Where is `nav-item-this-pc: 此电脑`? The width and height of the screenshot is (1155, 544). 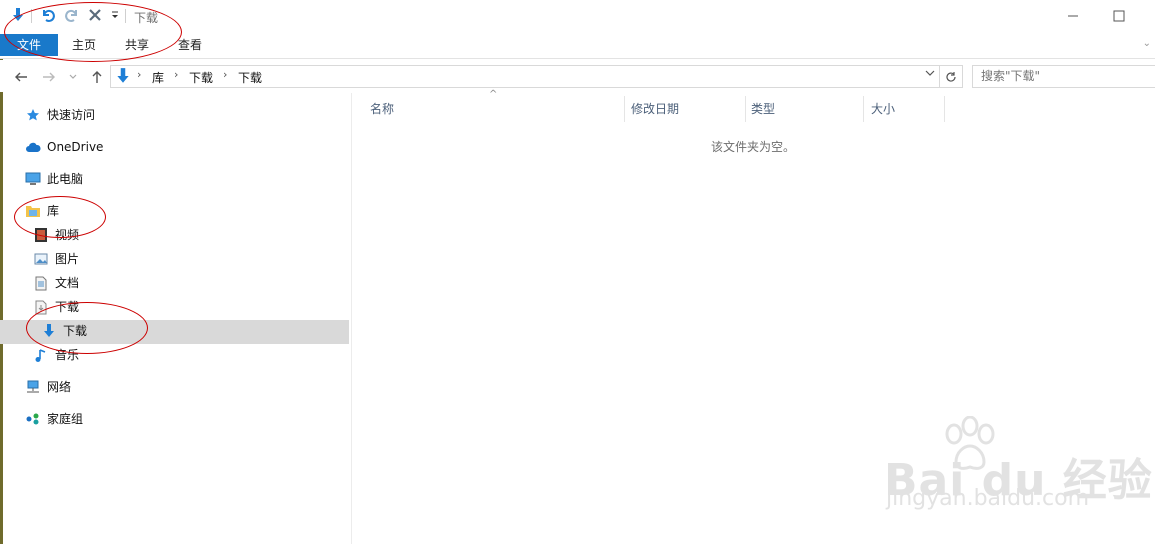
nav-item-this-pc: 此电脑 is located at coordinates (53, 179).